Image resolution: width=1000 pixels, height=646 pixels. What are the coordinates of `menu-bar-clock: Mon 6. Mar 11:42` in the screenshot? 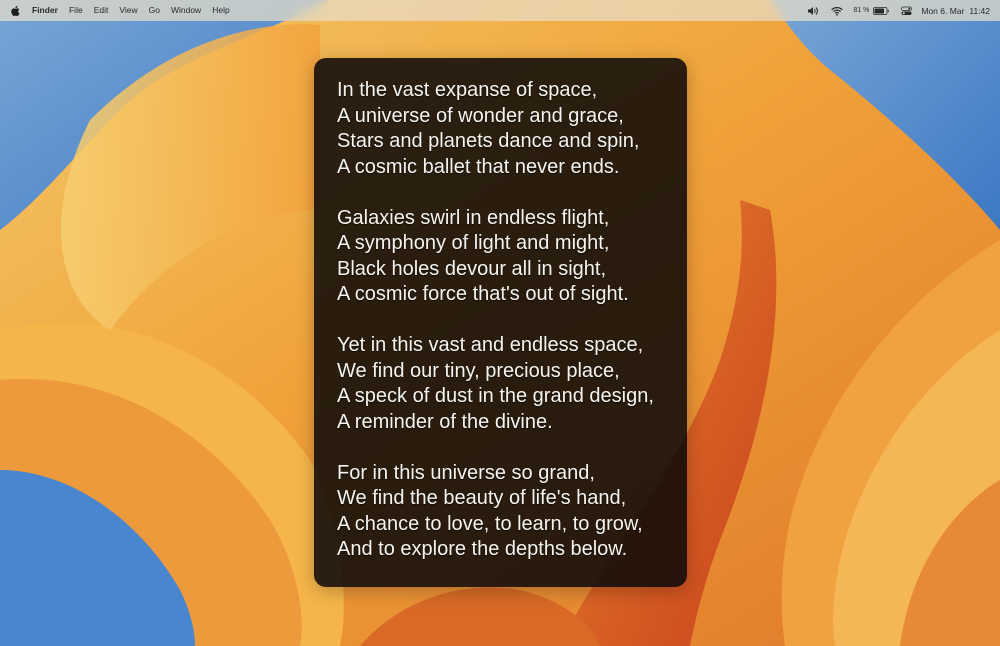 It's located at (955, 11).